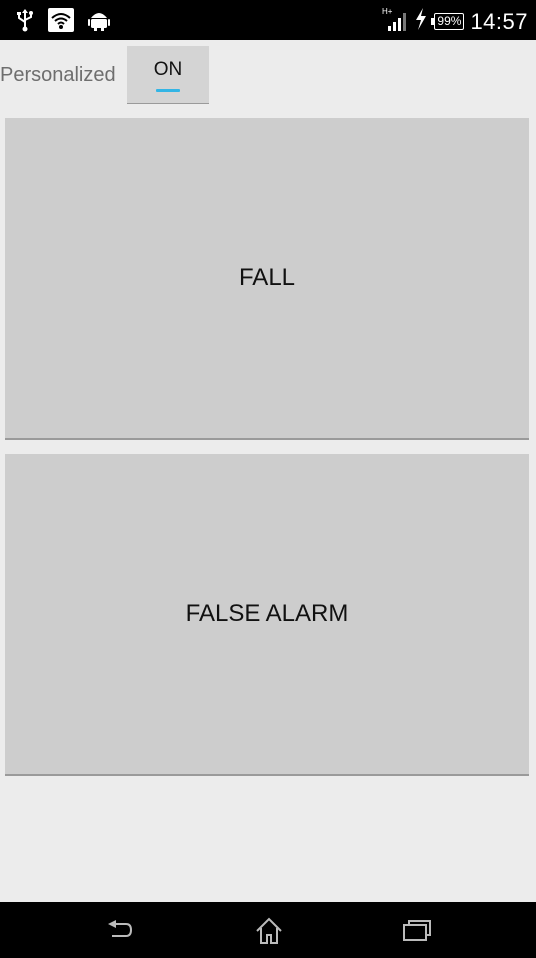 This screenshot has width=536, height=958. What do you see at coordinates (25, 22) in the screenshot?
I see `usb-icon` at bounding box center [25, 22].